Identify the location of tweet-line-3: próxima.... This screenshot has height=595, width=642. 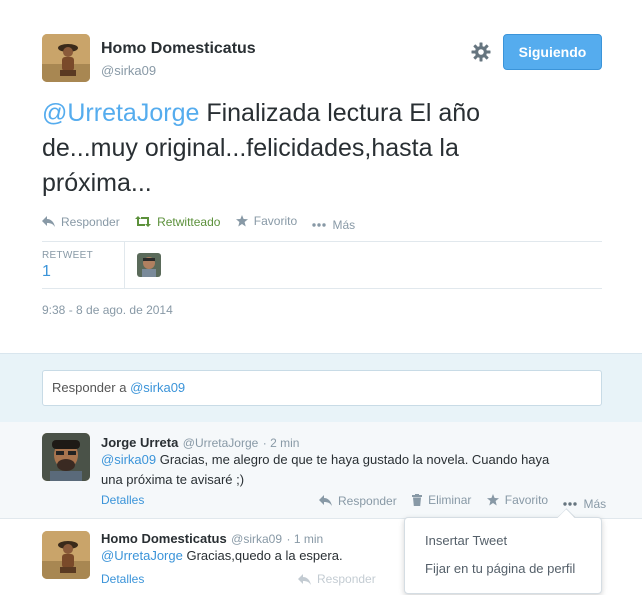
(97, 183).